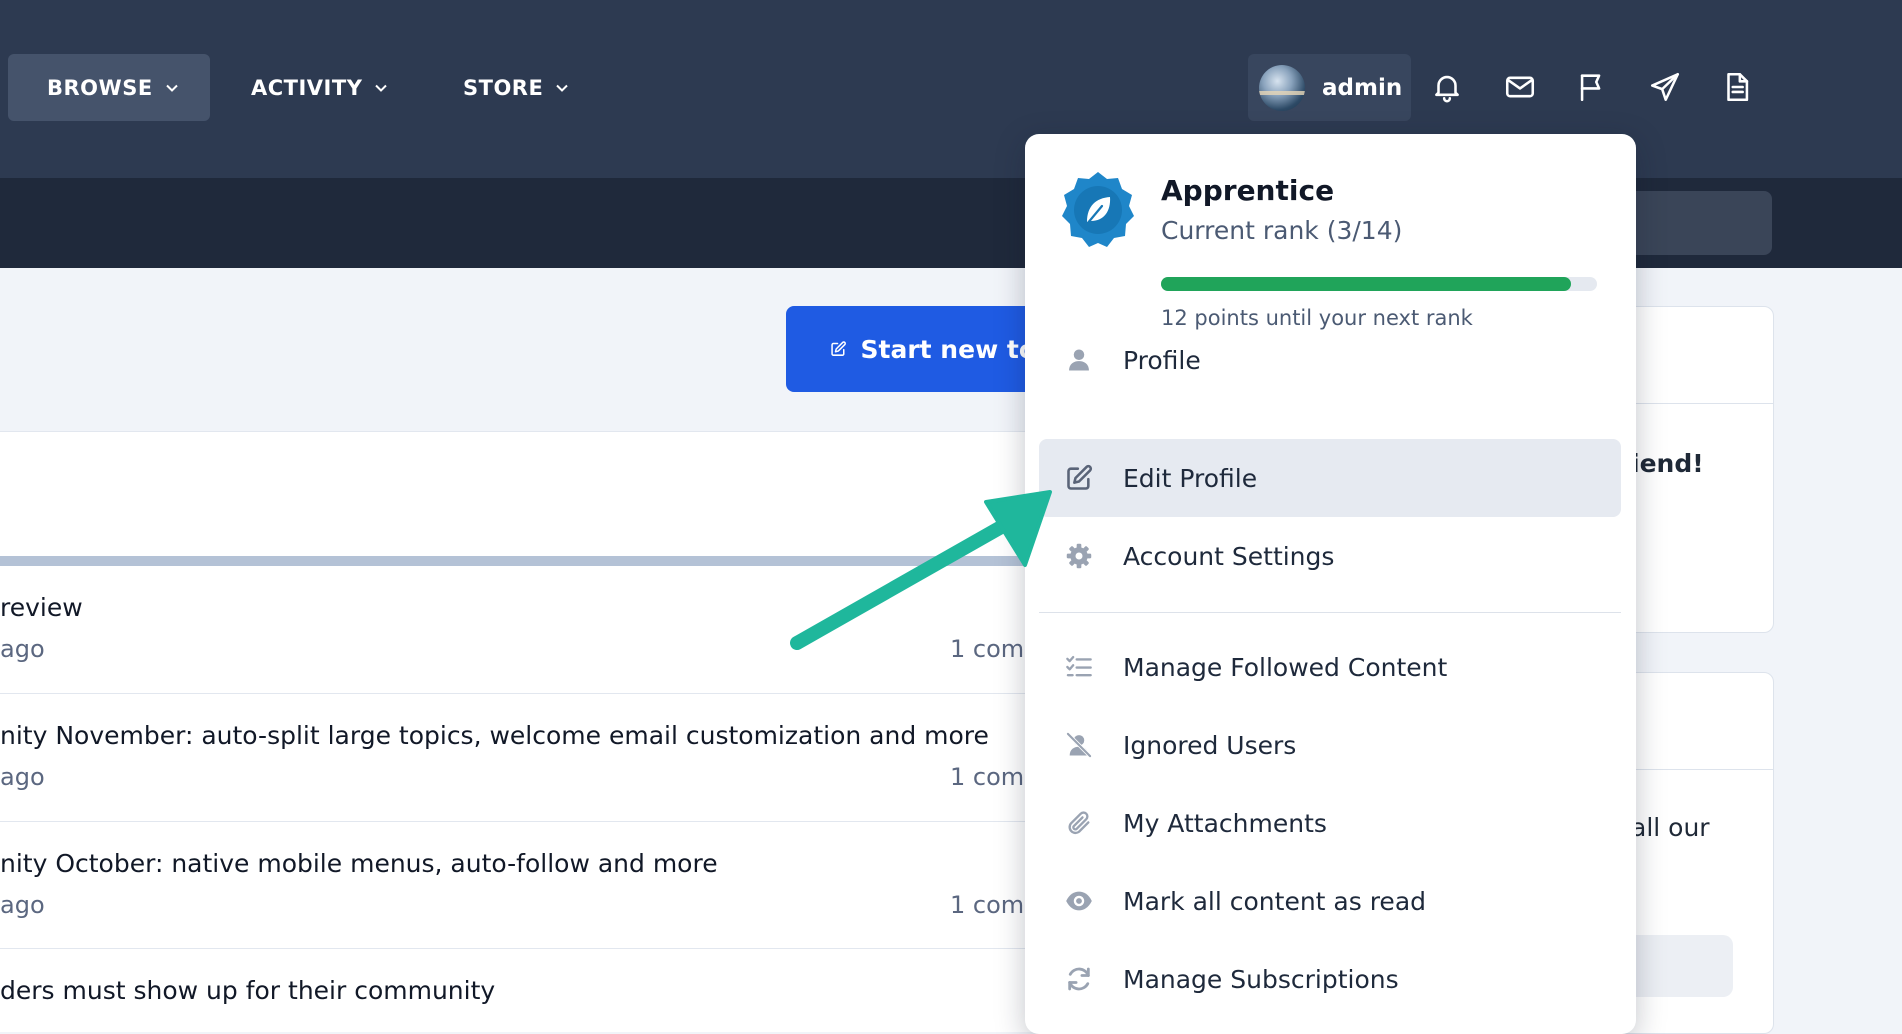 The image size is (1902, 1034). I want to click on refresh-icon, so click(1079, 979).